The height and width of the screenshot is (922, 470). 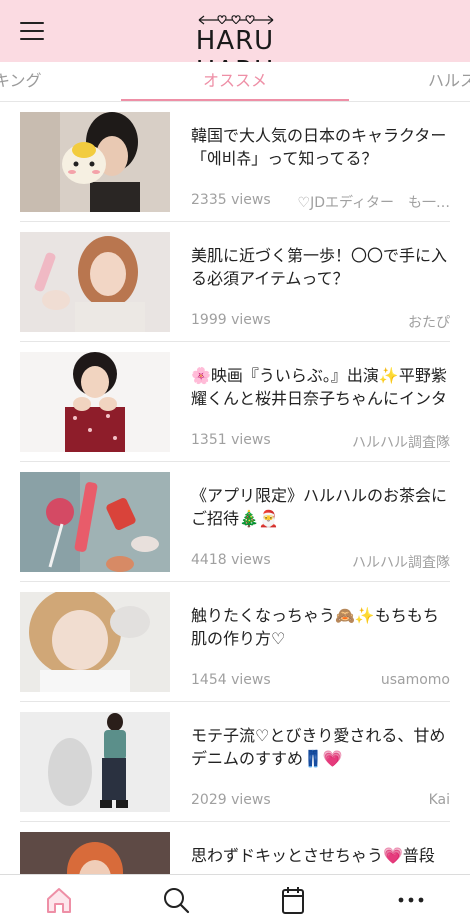 I want to click on article-card: 《アプリ限定》ハルハルのお茶会にご招待🎄🎅 4418 views ハルハル調査隊, so click(x=235, y=522).